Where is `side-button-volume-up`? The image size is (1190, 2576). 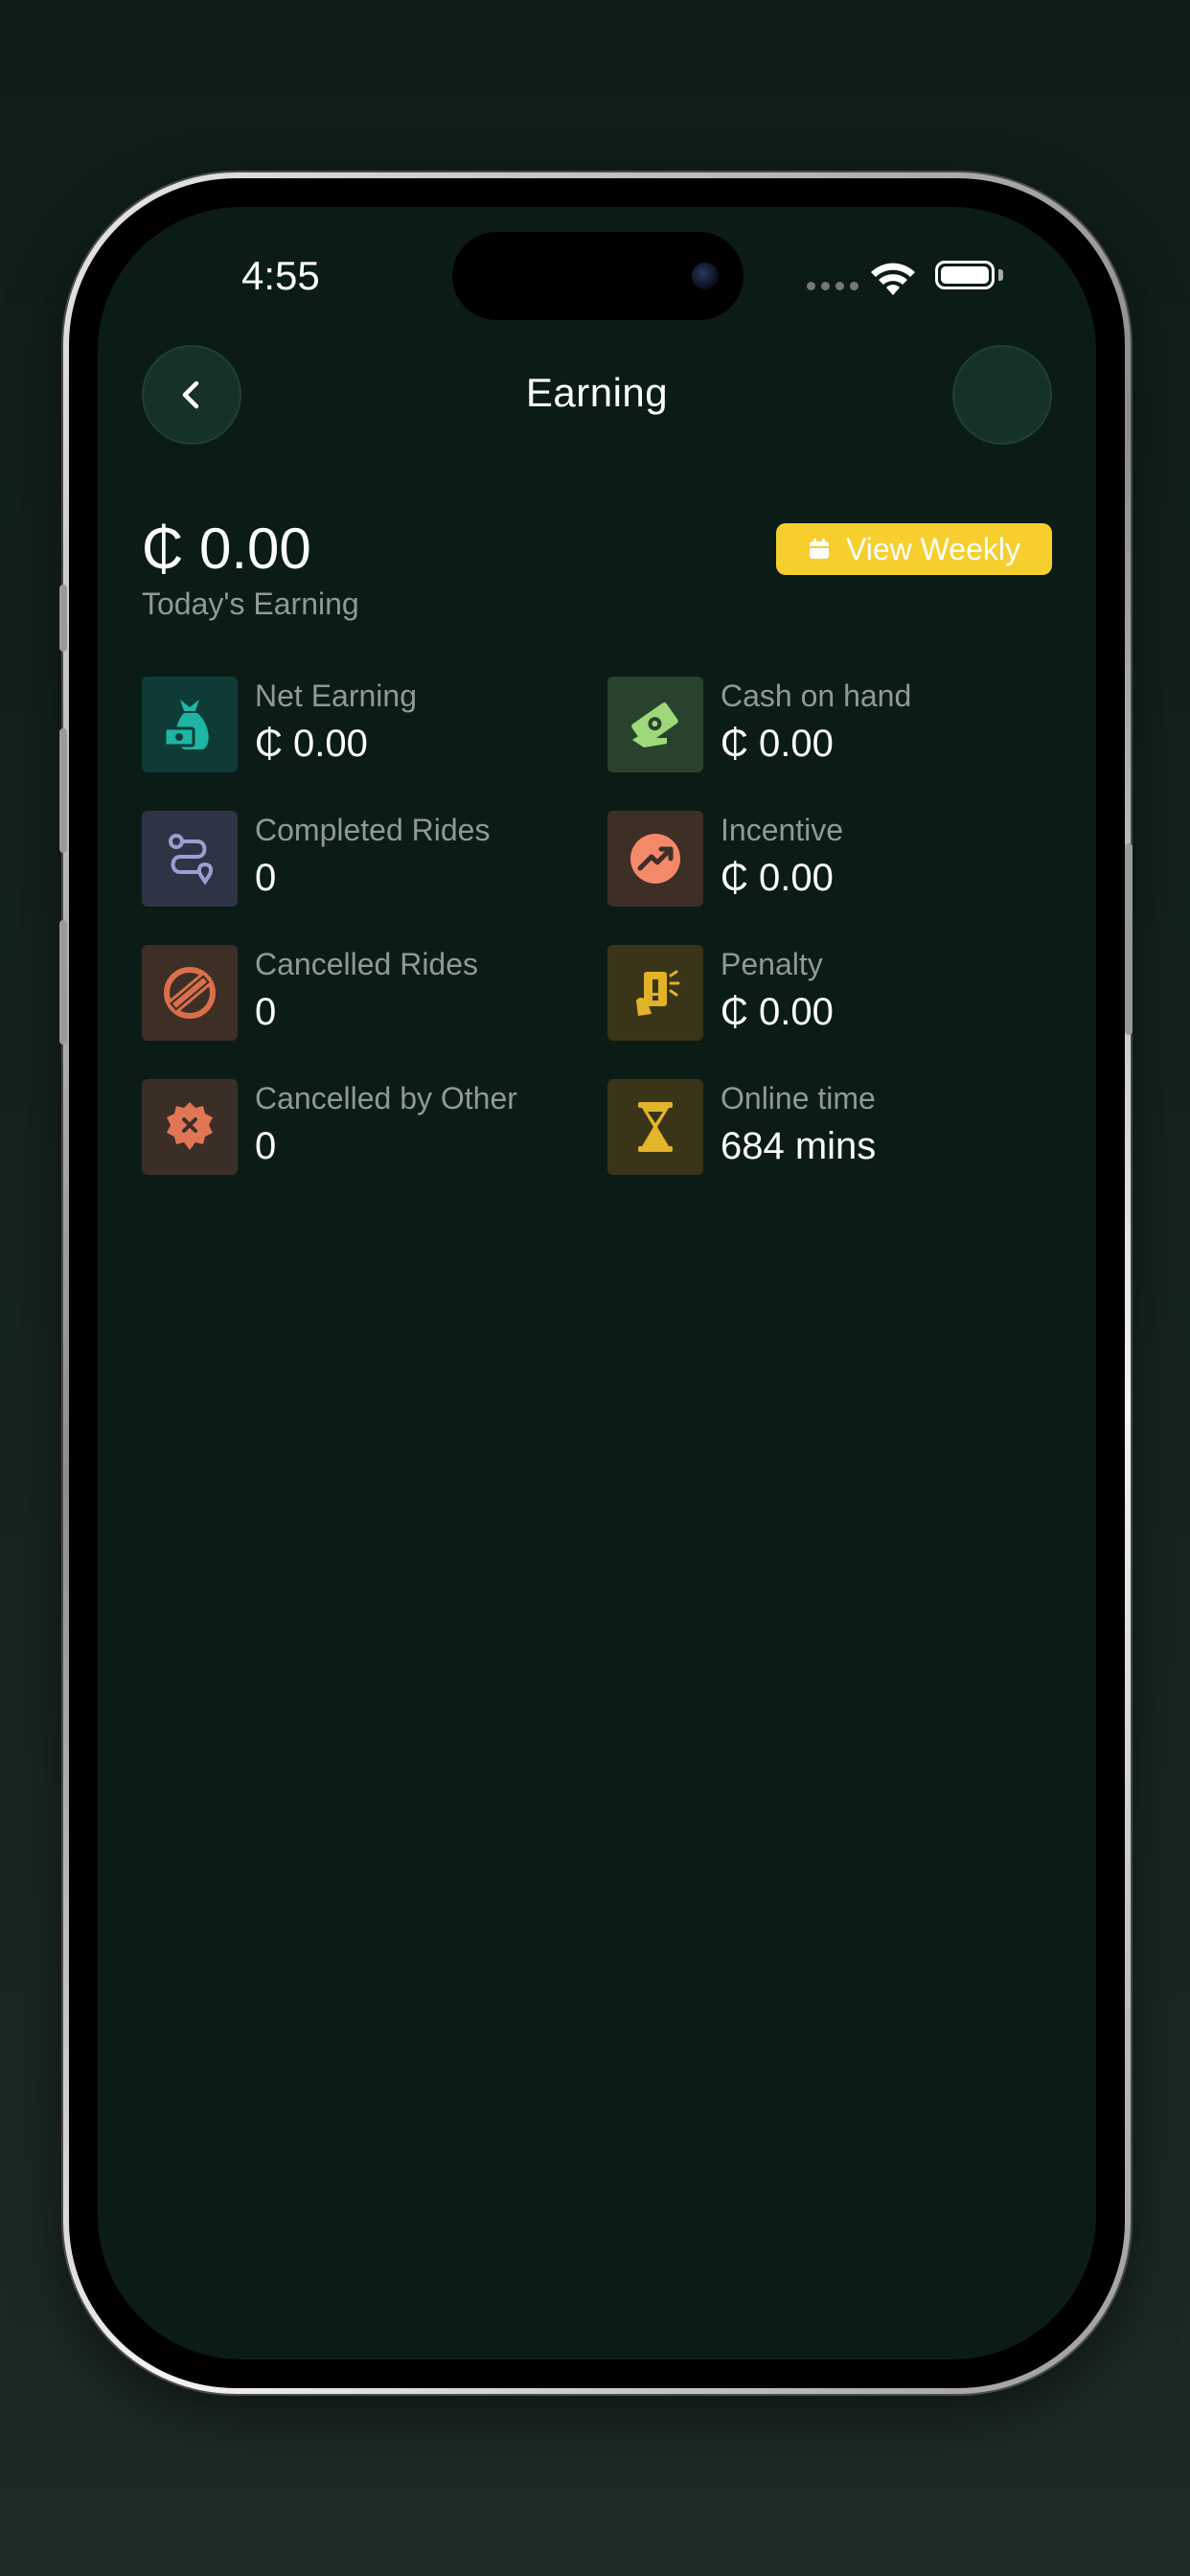 side-button-volume-up is located at coordinates (63, 790).